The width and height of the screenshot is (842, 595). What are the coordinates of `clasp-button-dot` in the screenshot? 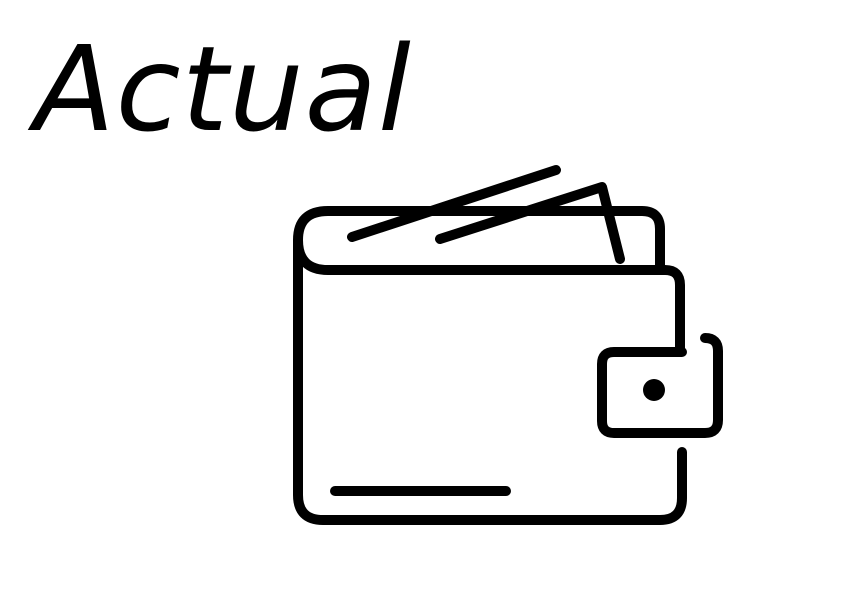 It's located at (654, 390).